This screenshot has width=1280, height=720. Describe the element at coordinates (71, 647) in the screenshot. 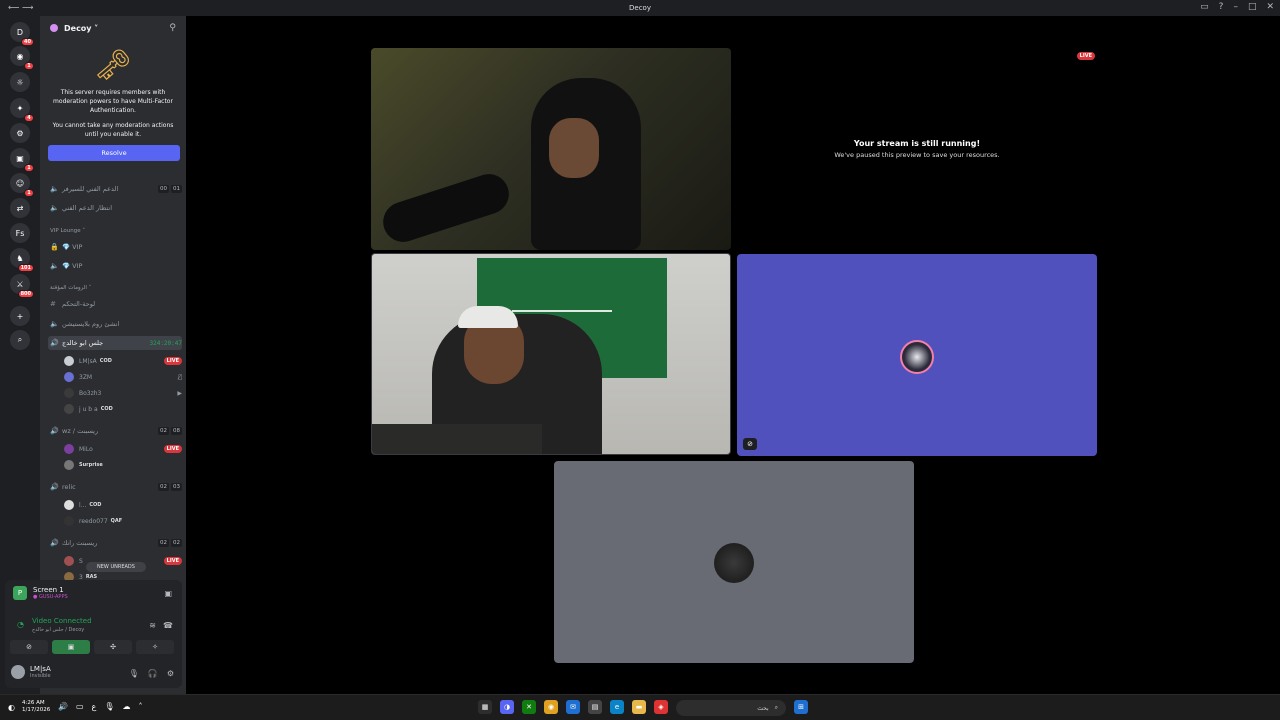

I see `screen-share-button: ▣` at that location.